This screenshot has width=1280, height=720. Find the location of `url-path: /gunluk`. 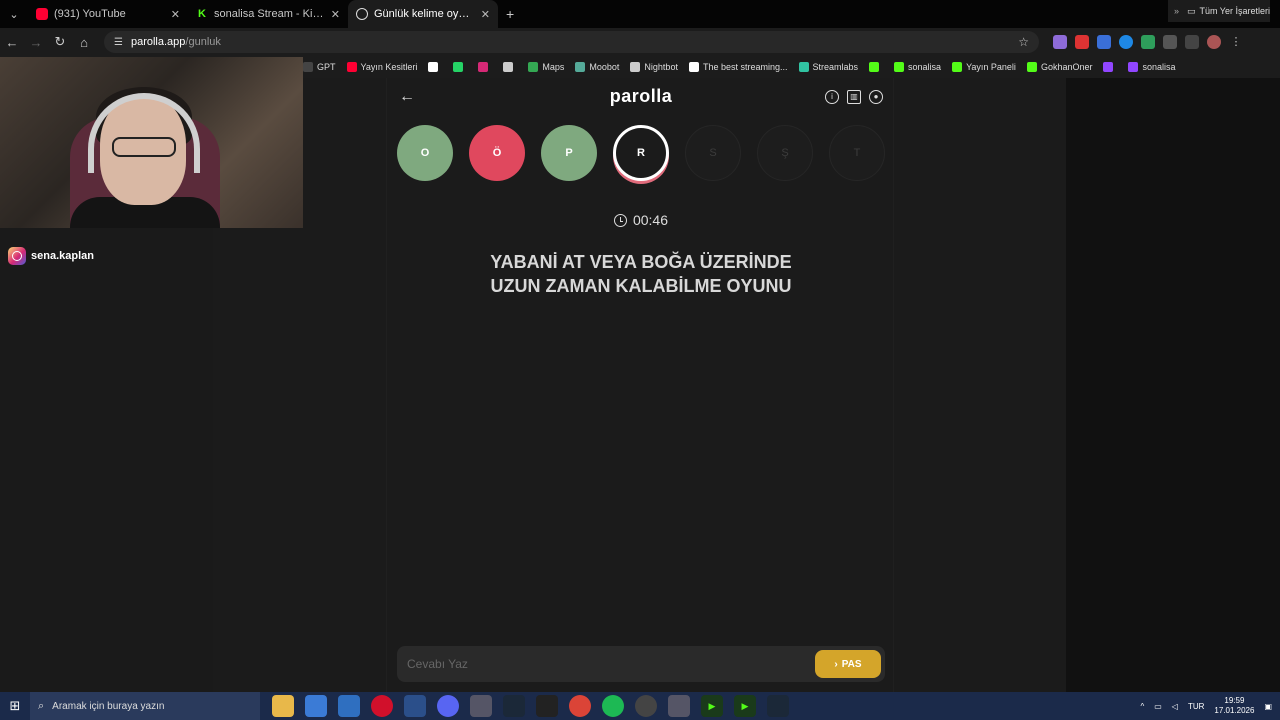

url-path: /gunluk is located at coordinates (203, 42).